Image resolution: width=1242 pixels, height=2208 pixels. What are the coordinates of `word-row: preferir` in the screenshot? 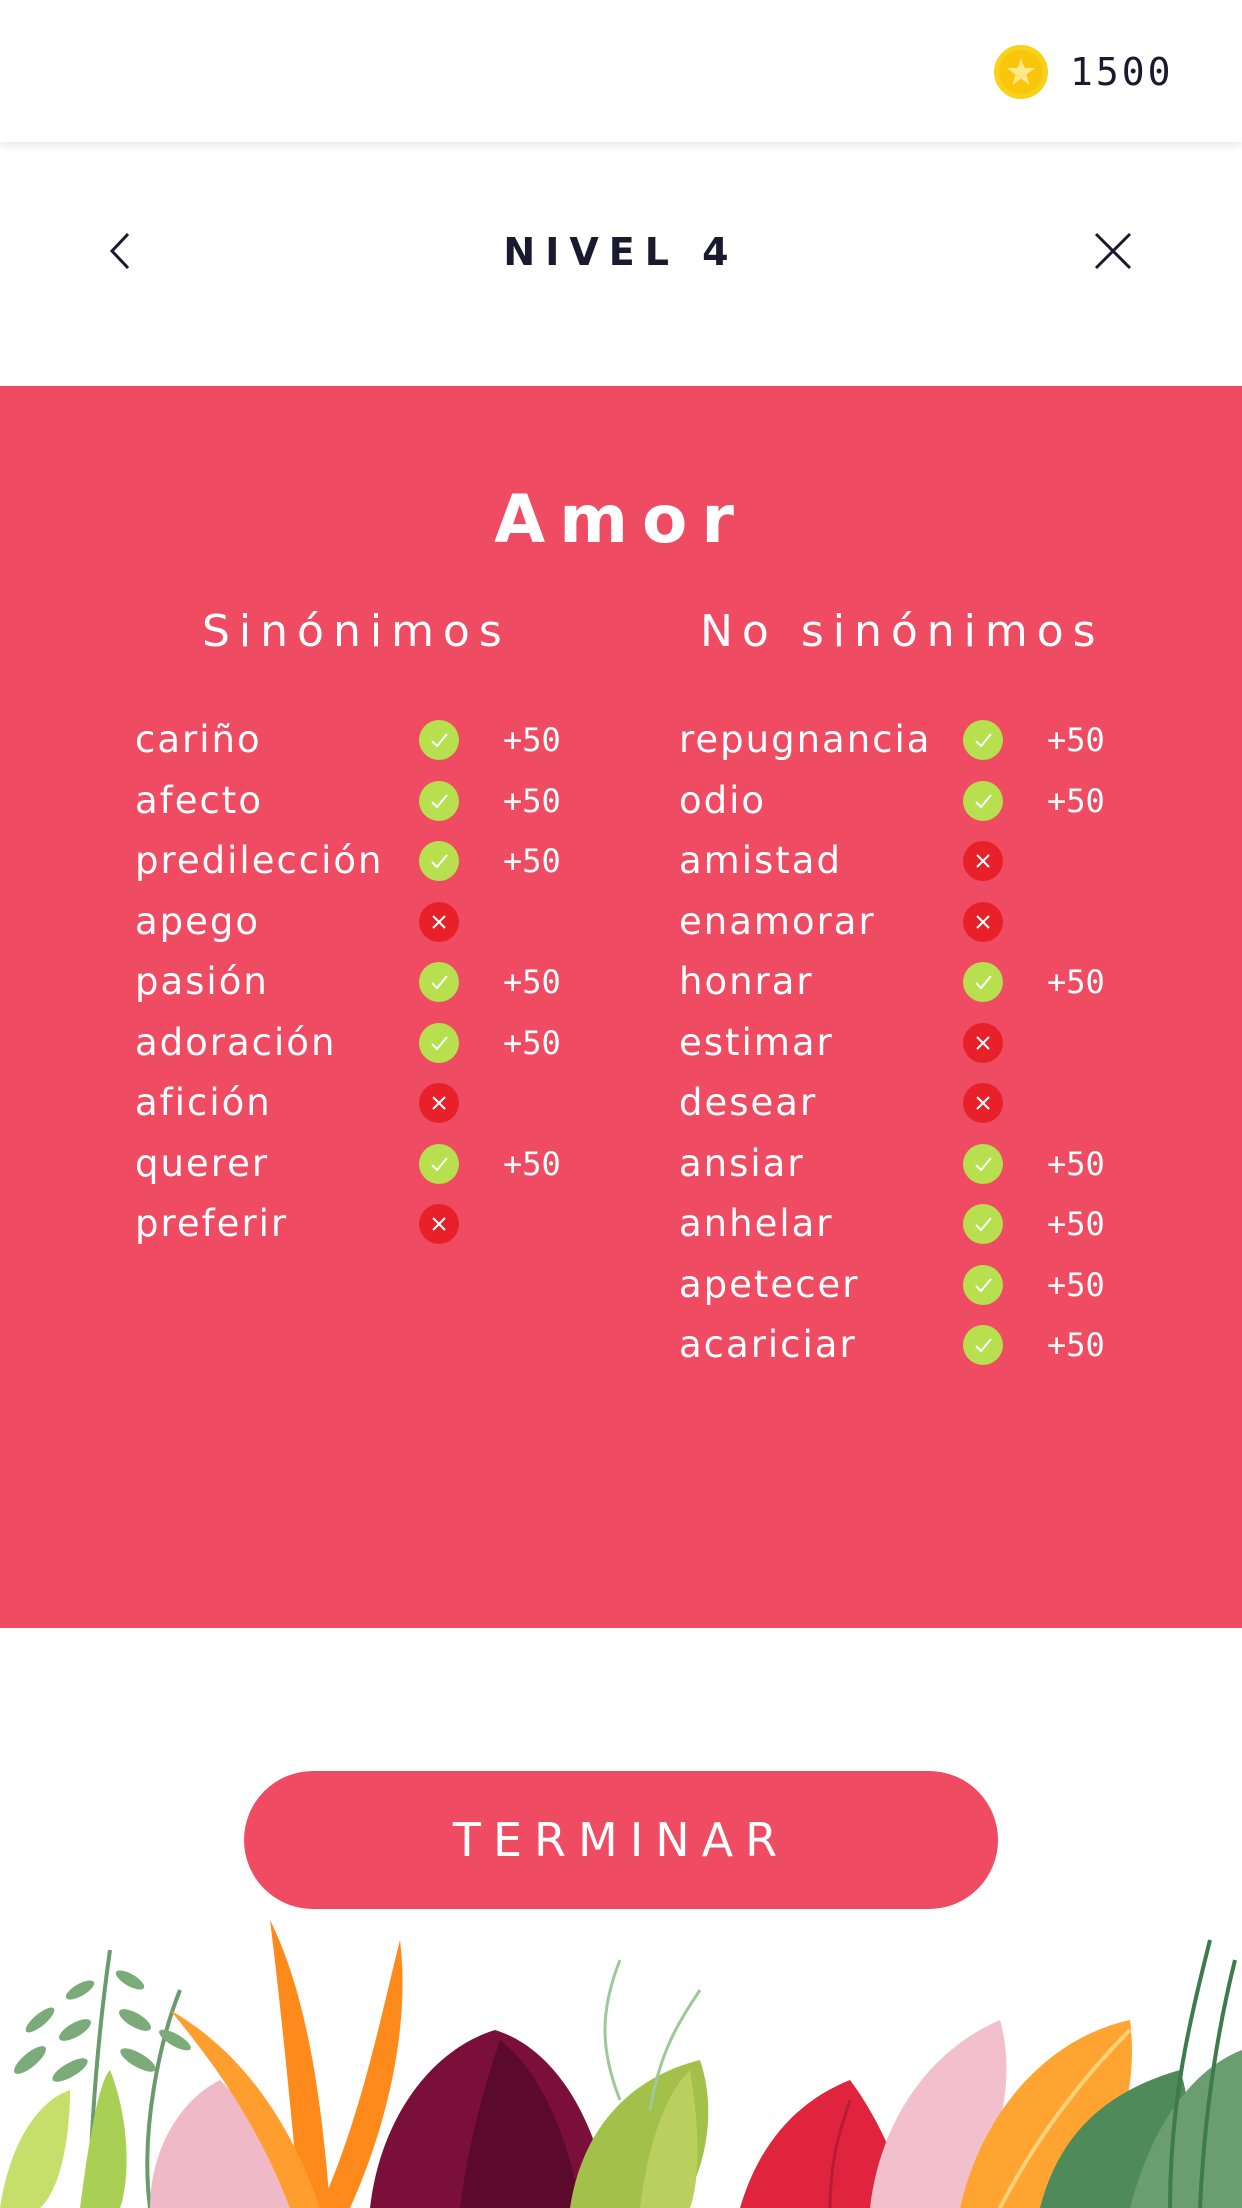 It's located at (375, 1230).